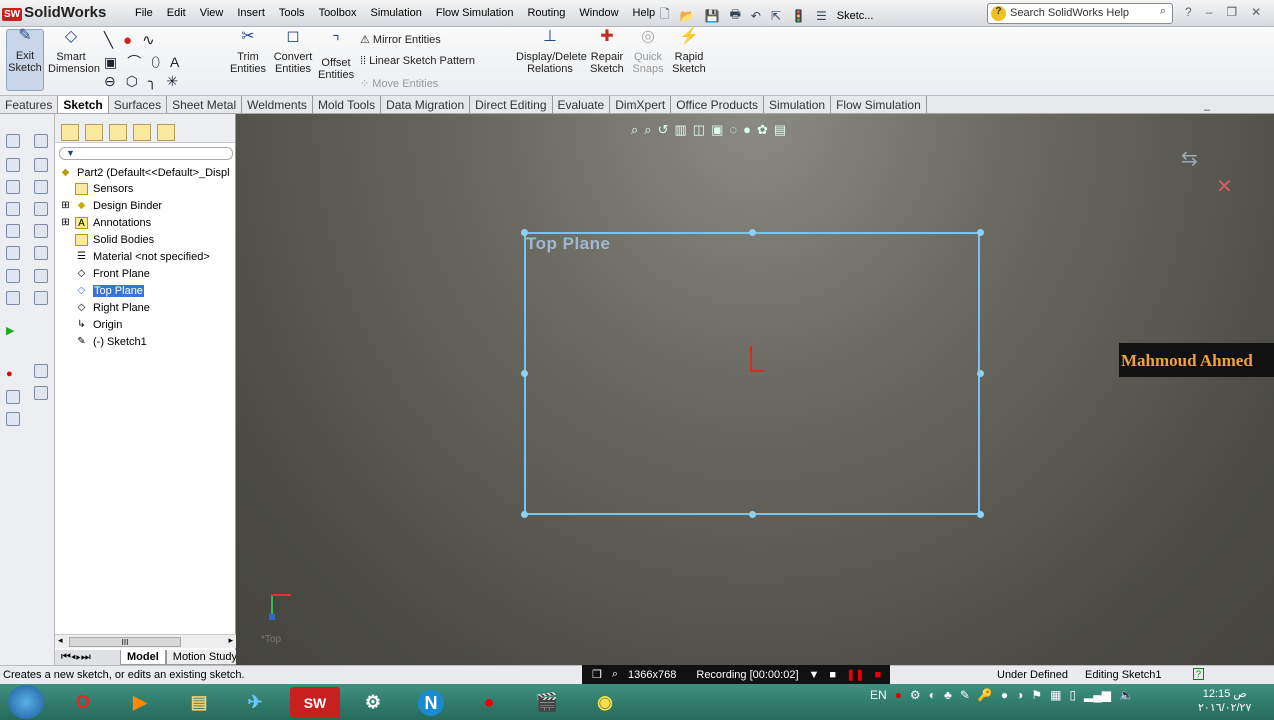 This screenshot has height=720, width=1274. What do you see at coordinates (489, 702) in the screenshot?
I see `recorder-icon: ●` at bounding box center [489, 702].